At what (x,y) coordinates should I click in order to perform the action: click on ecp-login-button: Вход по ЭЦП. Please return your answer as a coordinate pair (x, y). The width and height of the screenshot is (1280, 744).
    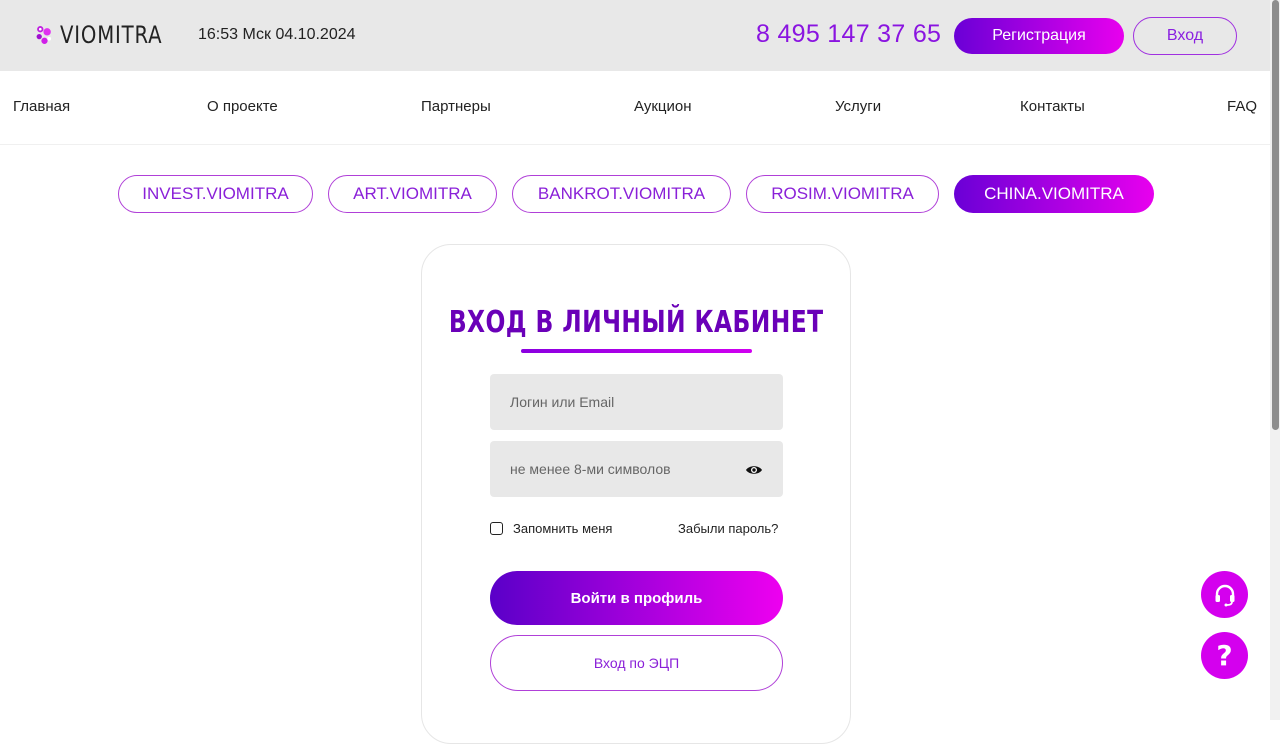
    Looking at the image, I should click on (636, 663).